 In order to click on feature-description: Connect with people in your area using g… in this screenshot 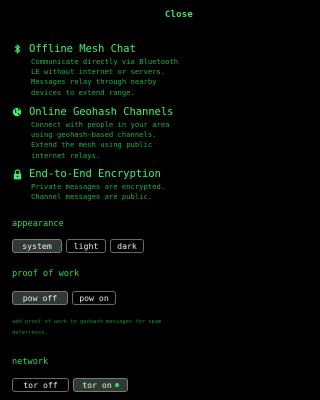, I will do `click(100, 140)`.